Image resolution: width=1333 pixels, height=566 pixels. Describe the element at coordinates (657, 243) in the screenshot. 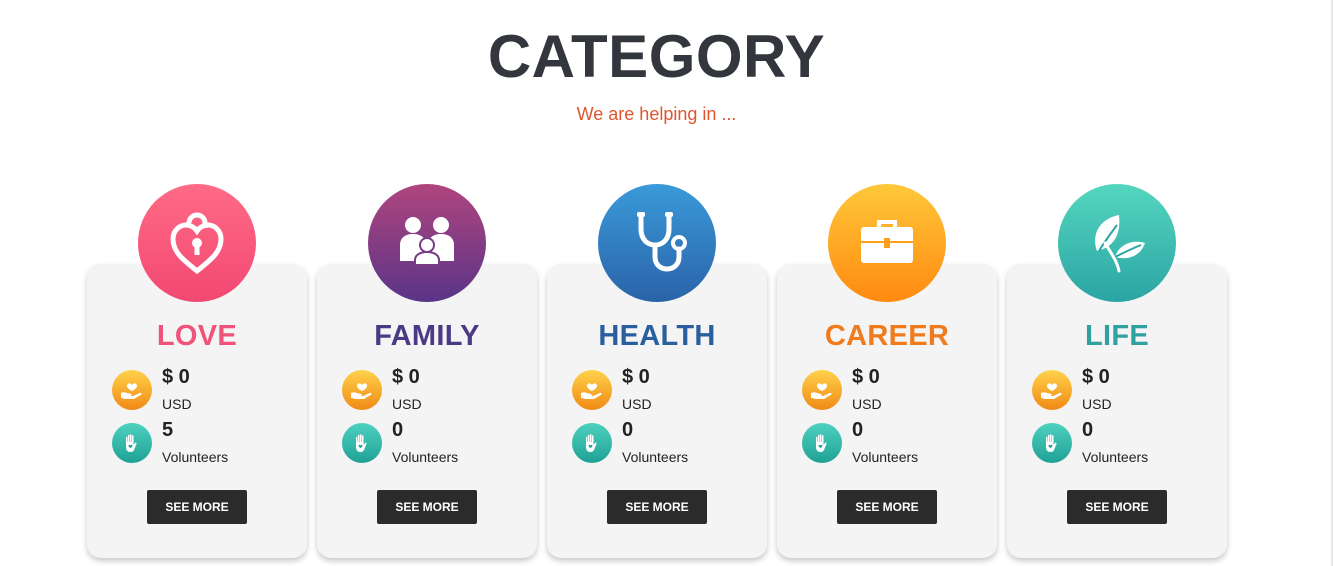

I see `stethoscope-icon` at that location.